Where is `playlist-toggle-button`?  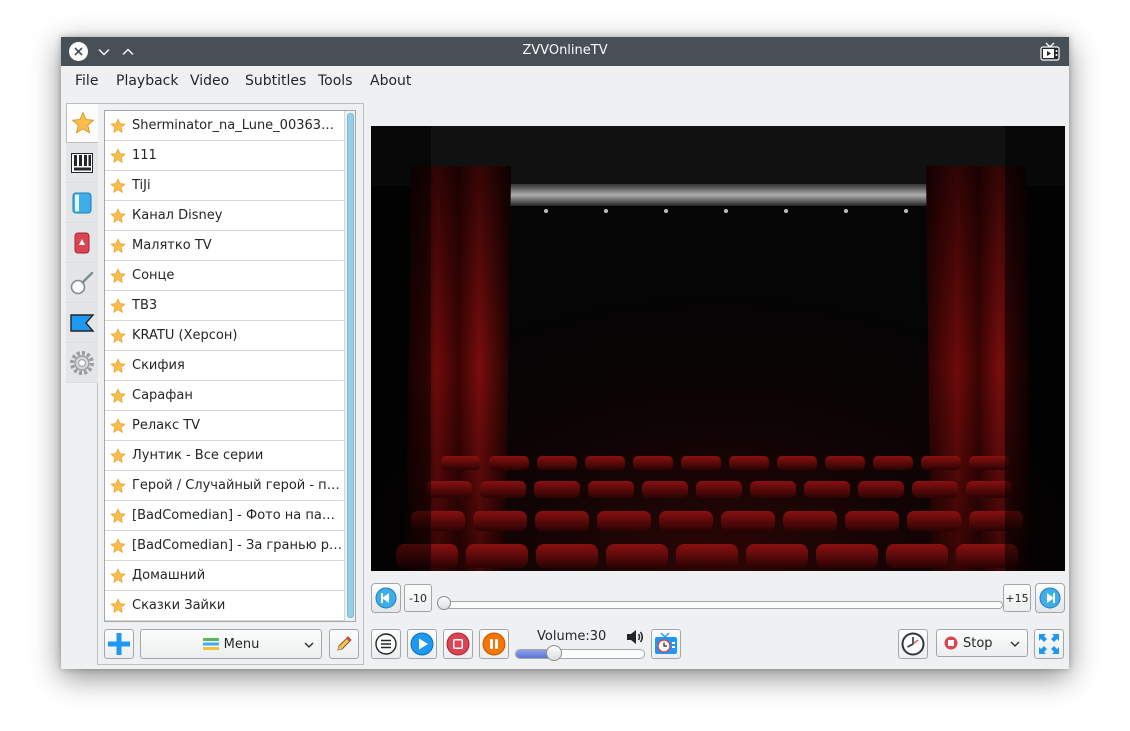
playlist-toggle-button is located at coordinates (386, 644).